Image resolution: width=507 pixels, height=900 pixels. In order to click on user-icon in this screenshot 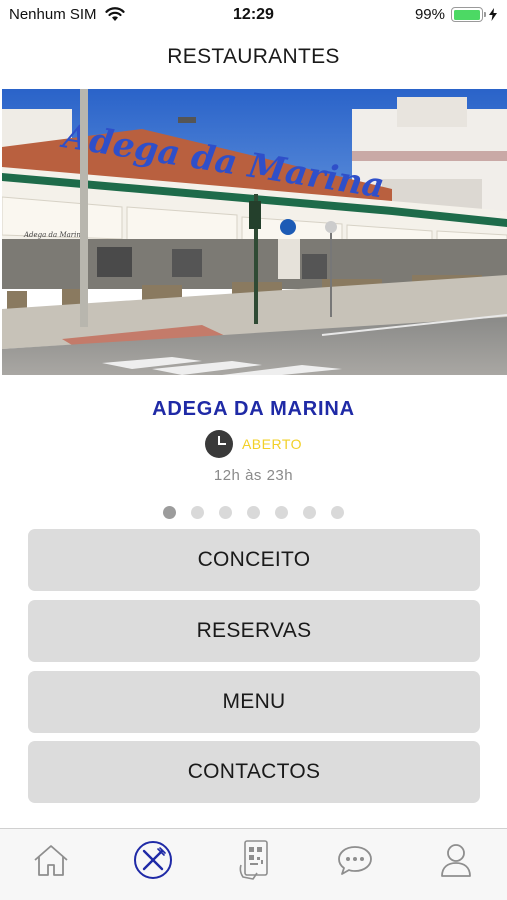, I will do `click(456, 860)`.